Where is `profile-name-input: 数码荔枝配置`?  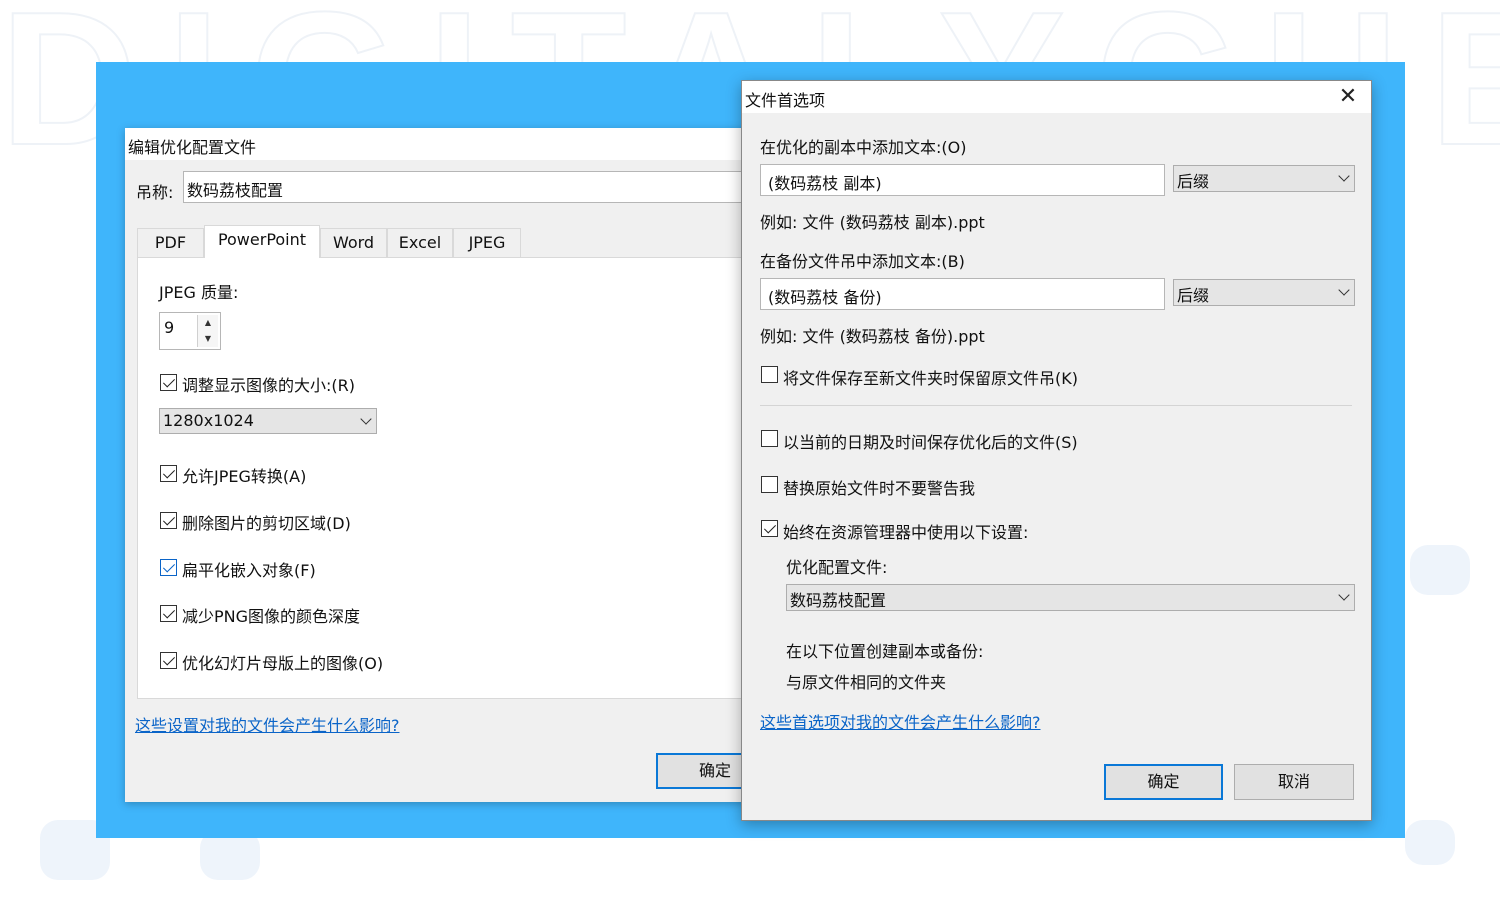
profile-name-input: 数码荔枝配置 is located at coordinates (483, 187).